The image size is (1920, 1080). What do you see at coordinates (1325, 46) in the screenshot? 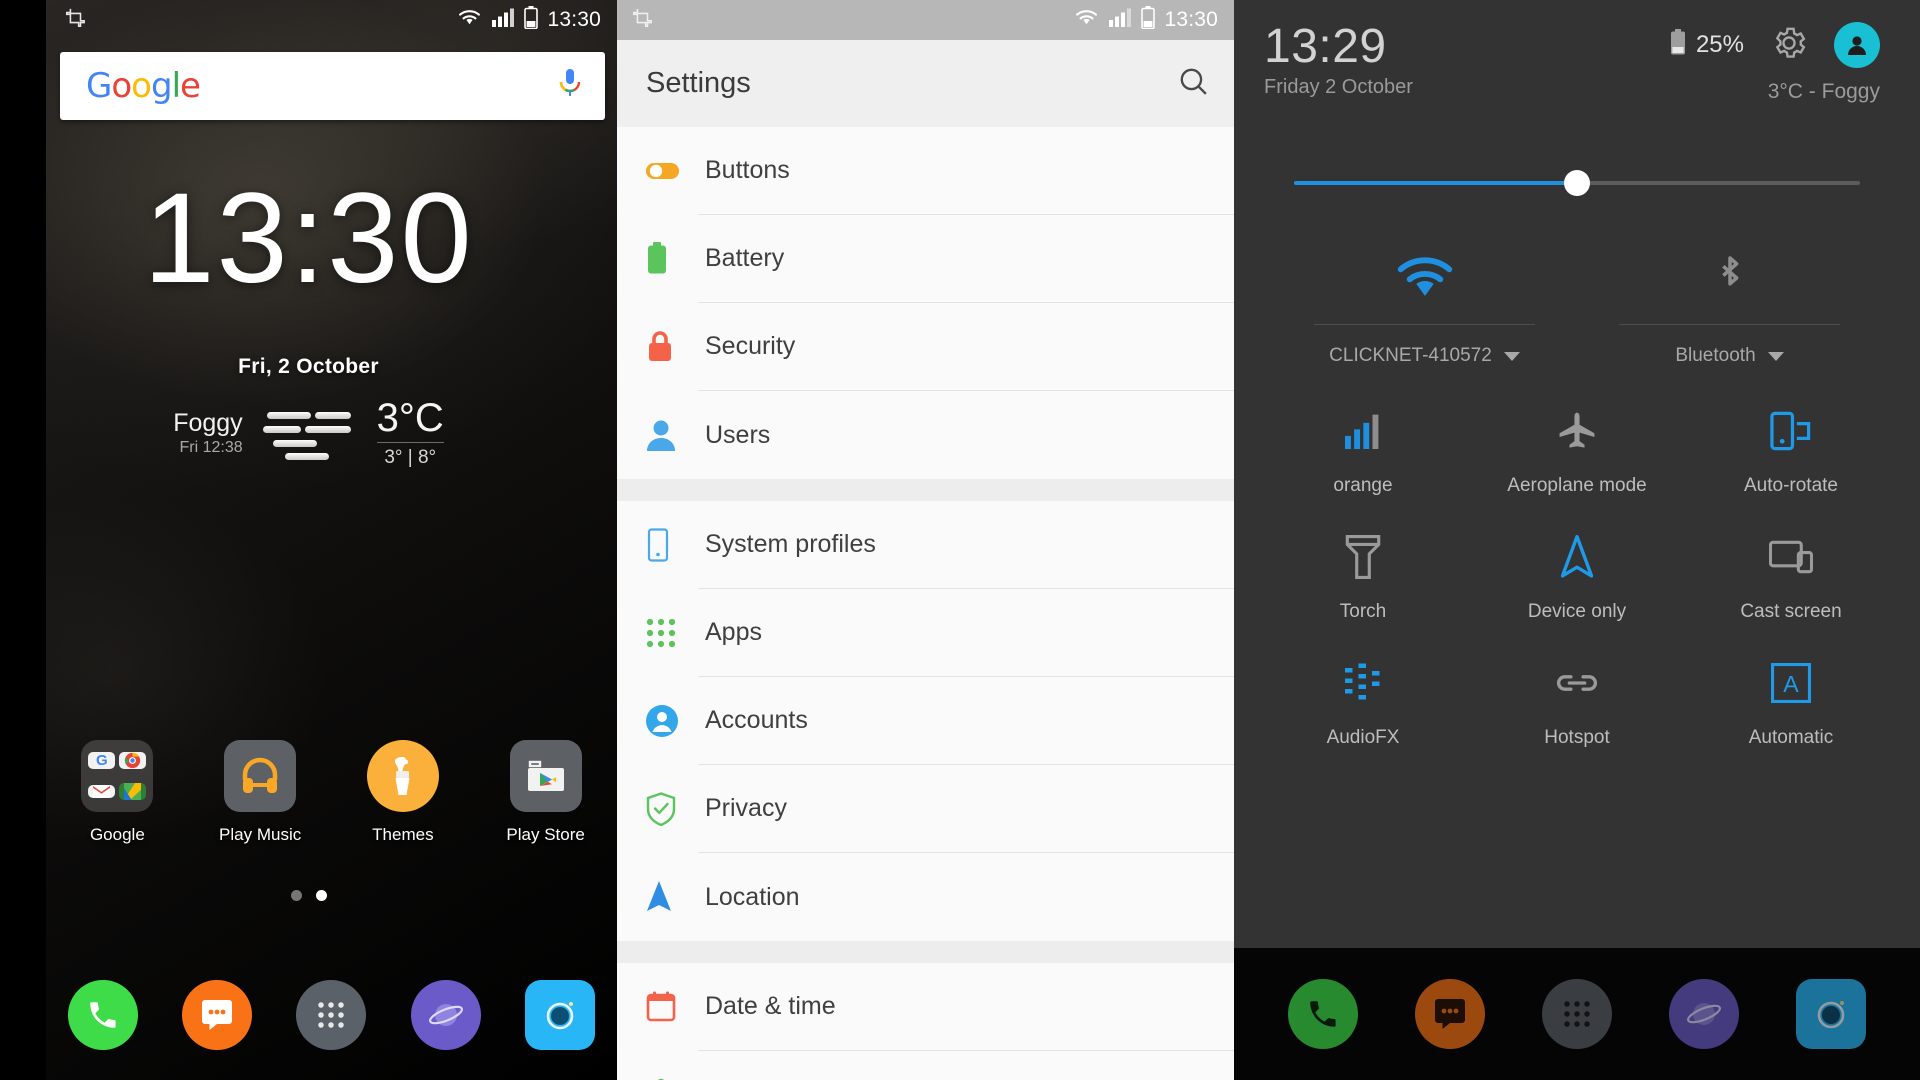
I see `quick-settings-clock: 13:29` at bounding box center [1325, 46].